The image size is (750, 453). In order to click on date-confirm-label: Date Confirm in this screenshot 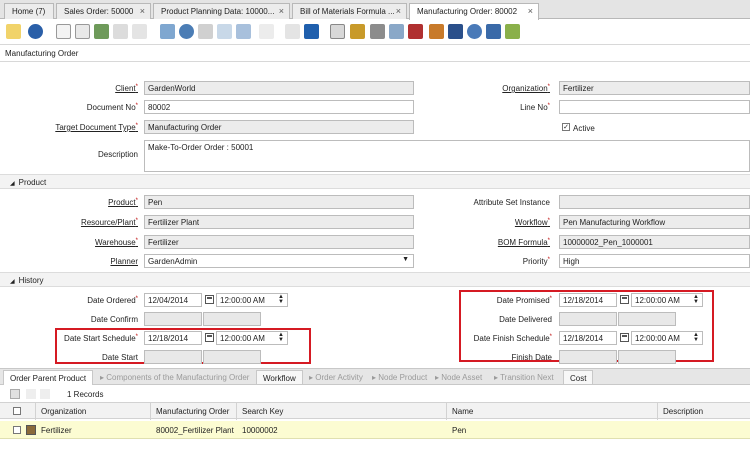, I will do `click(114, 319)`.